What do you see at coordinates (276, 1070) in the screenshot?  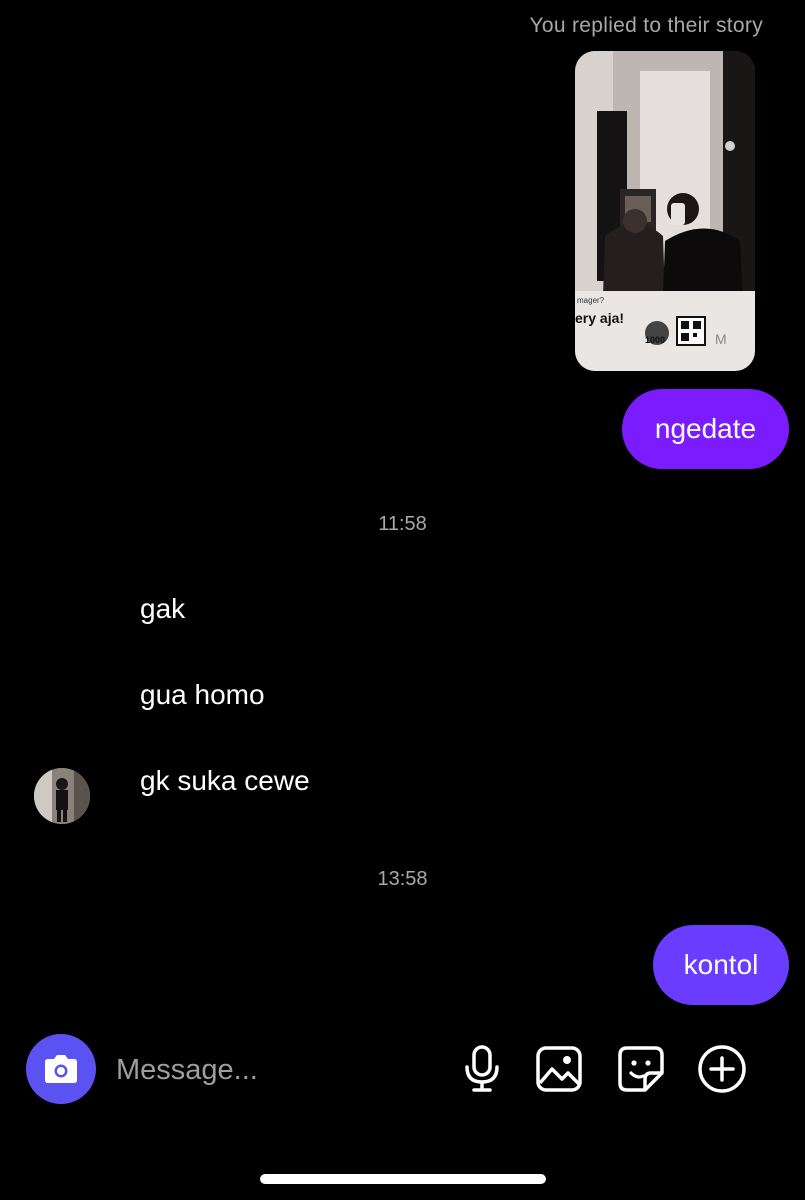 I see `message-input` at bounding box center [276, 1070].